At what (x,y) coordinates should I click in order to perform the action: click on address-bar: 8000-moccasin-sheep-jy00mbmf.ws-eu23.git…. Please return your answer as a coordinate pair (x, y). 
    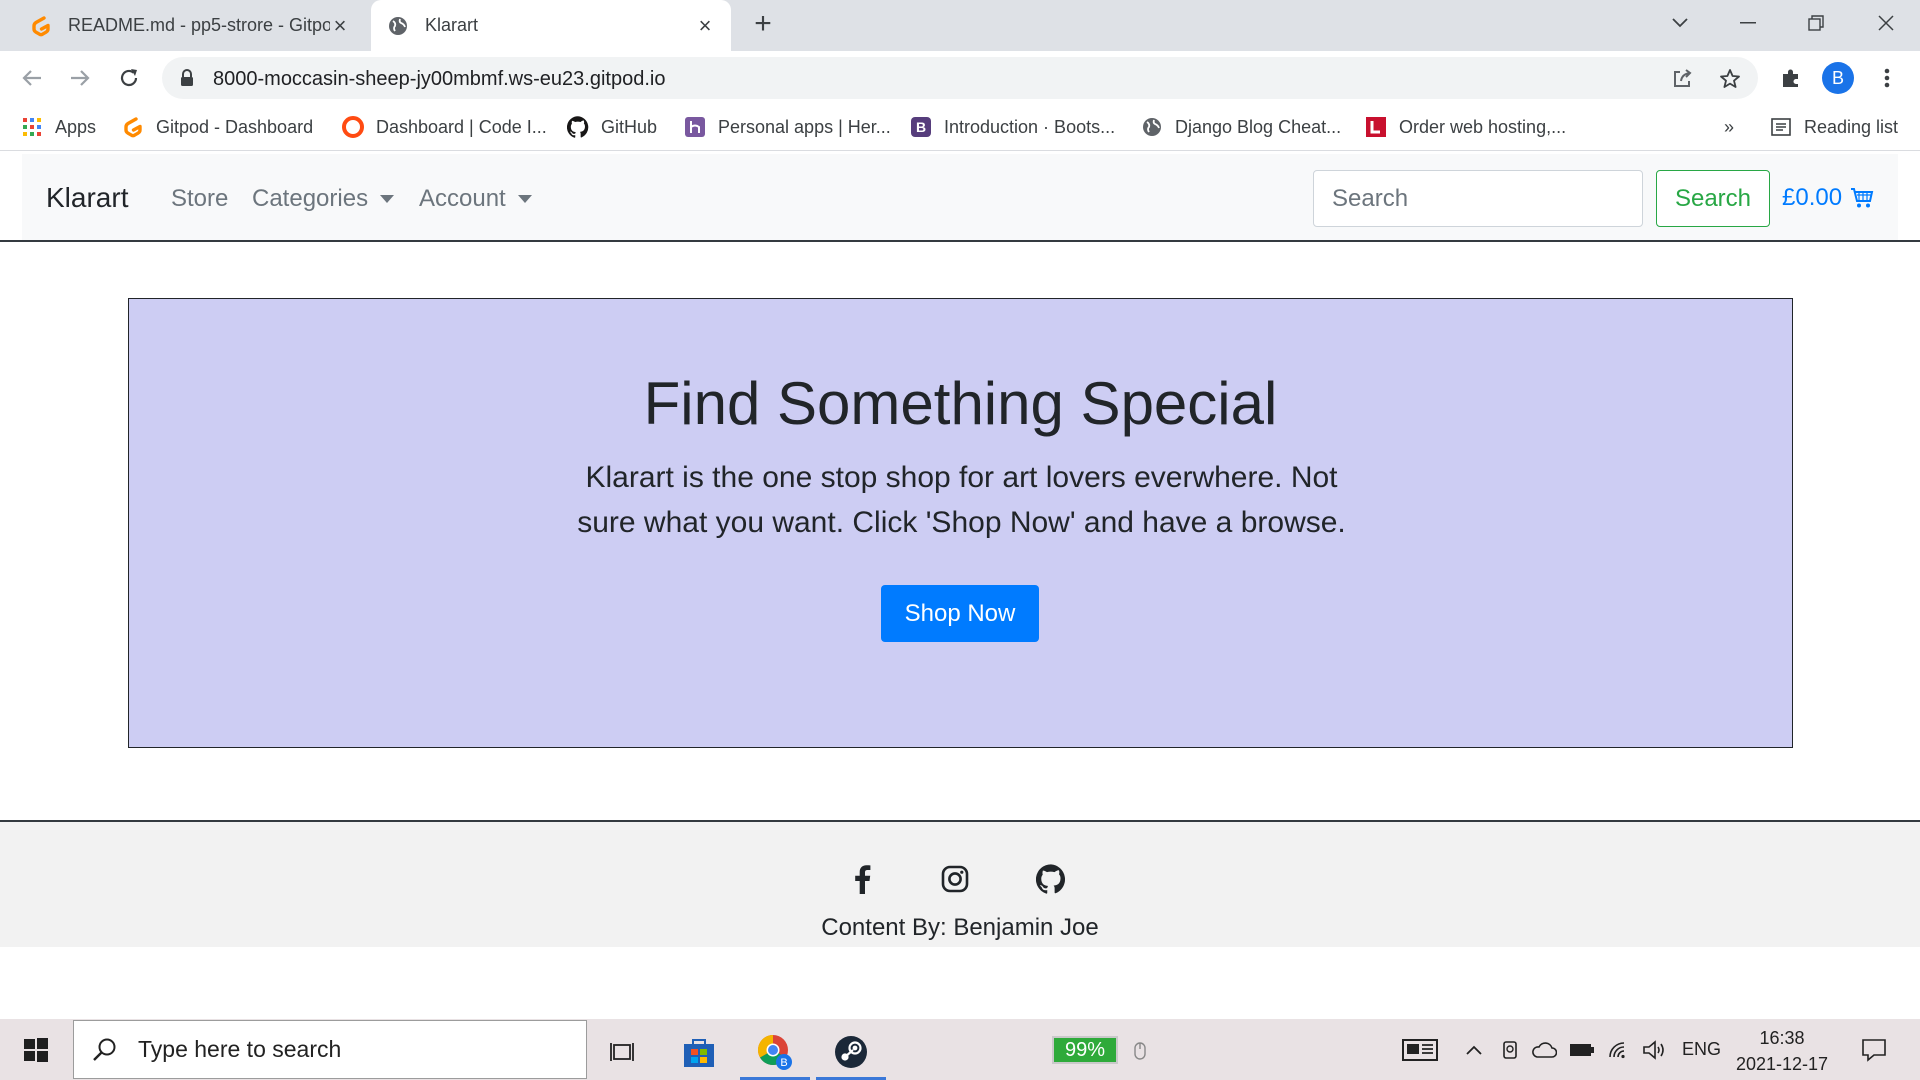
    Looking at the image, I should click on (960, 78).